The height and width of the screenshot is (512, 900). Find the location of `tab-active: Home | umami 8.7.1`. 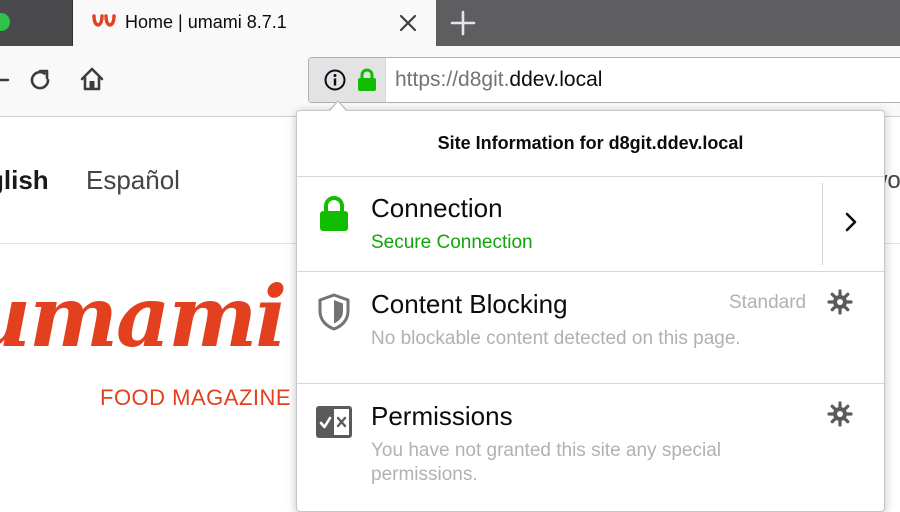

tab-active: Home | umami 8.7.1 is located at coordinates (254, 23).